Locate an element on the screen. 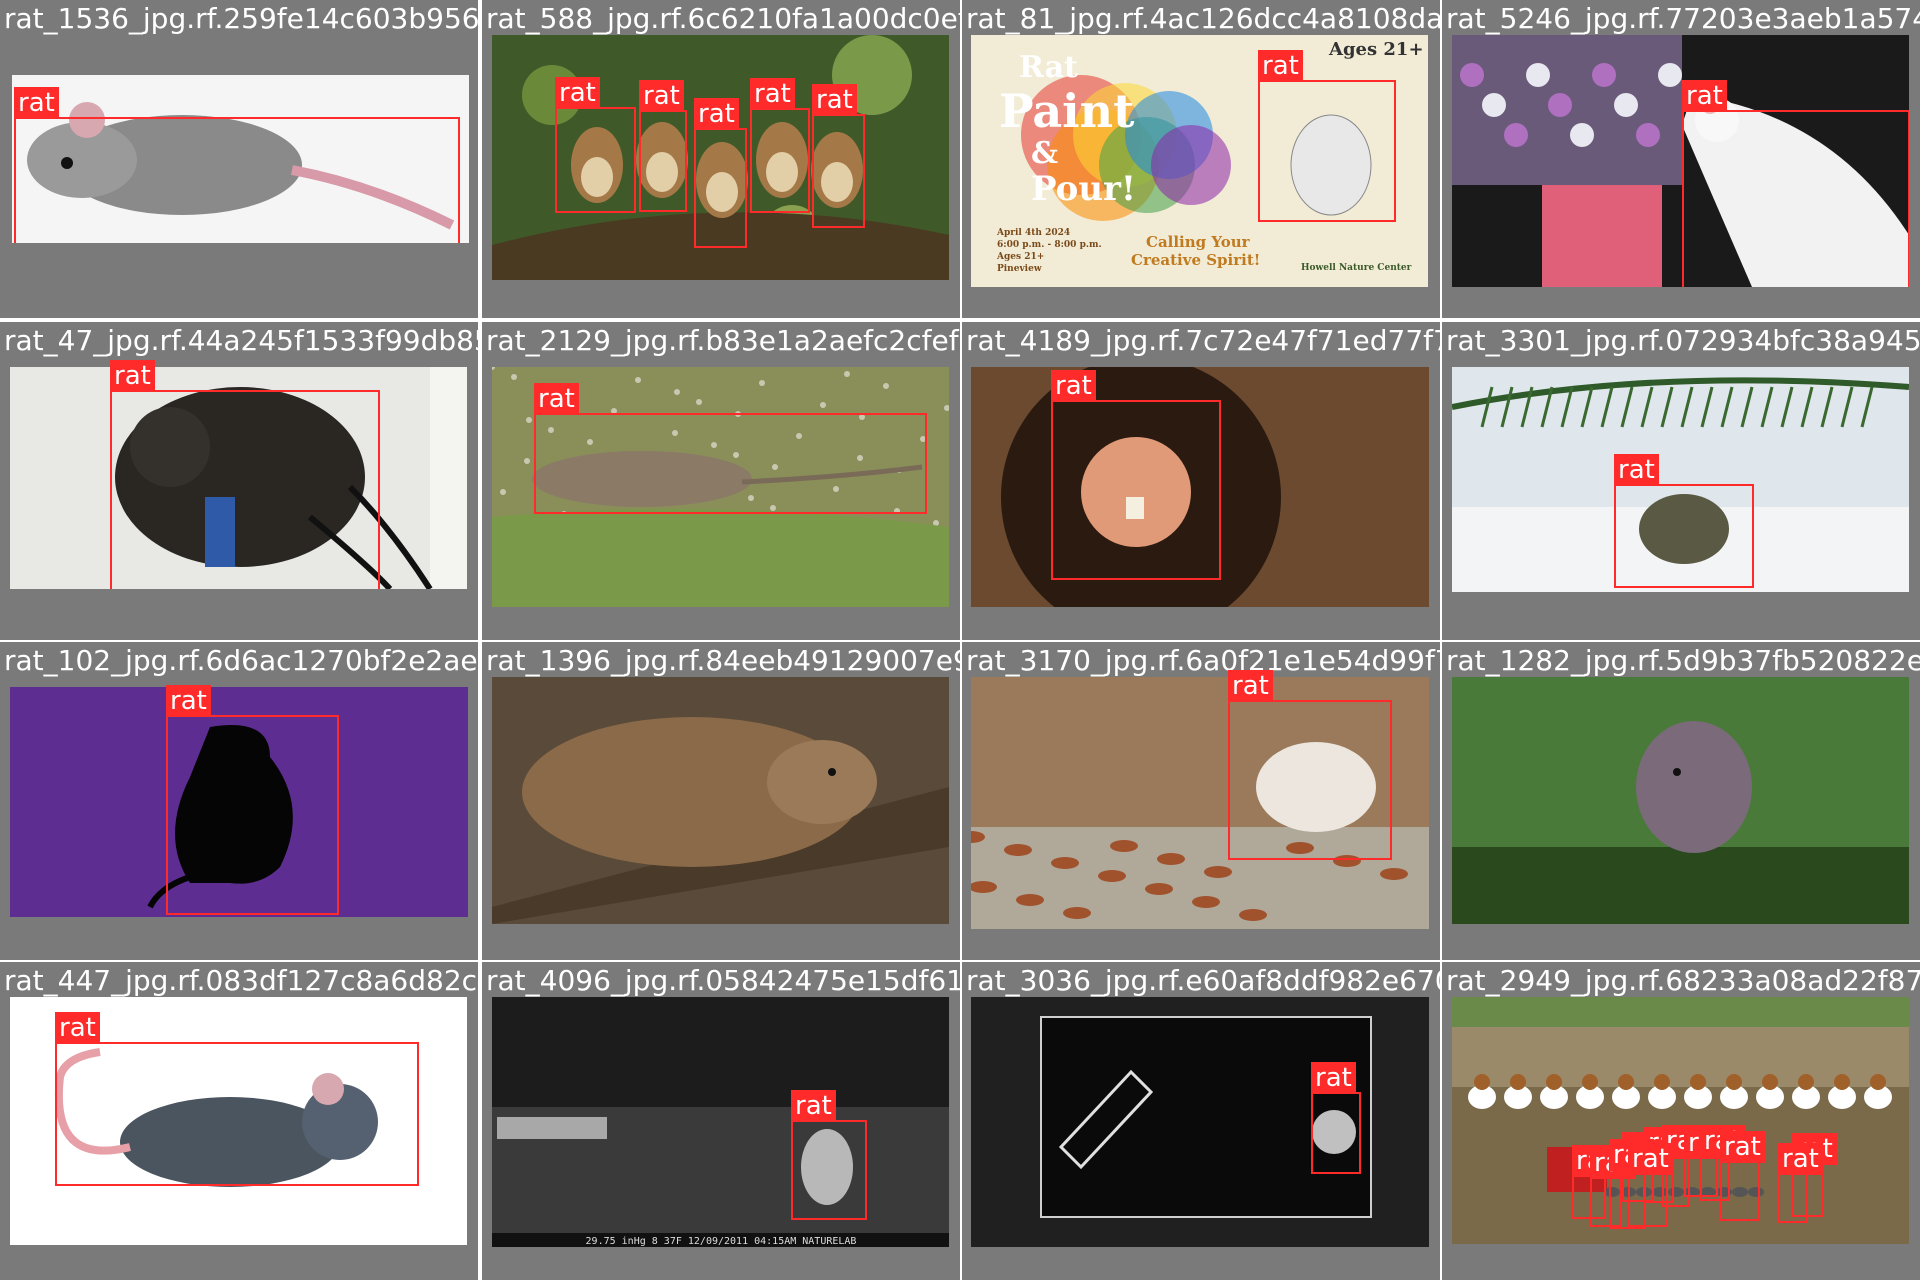 The height and width of the screenshot is (1280, 1920). image-filename: rat_447_jpg.rf.083df127c8a6d82c5fd961bb is located at coordinates (241, 980).